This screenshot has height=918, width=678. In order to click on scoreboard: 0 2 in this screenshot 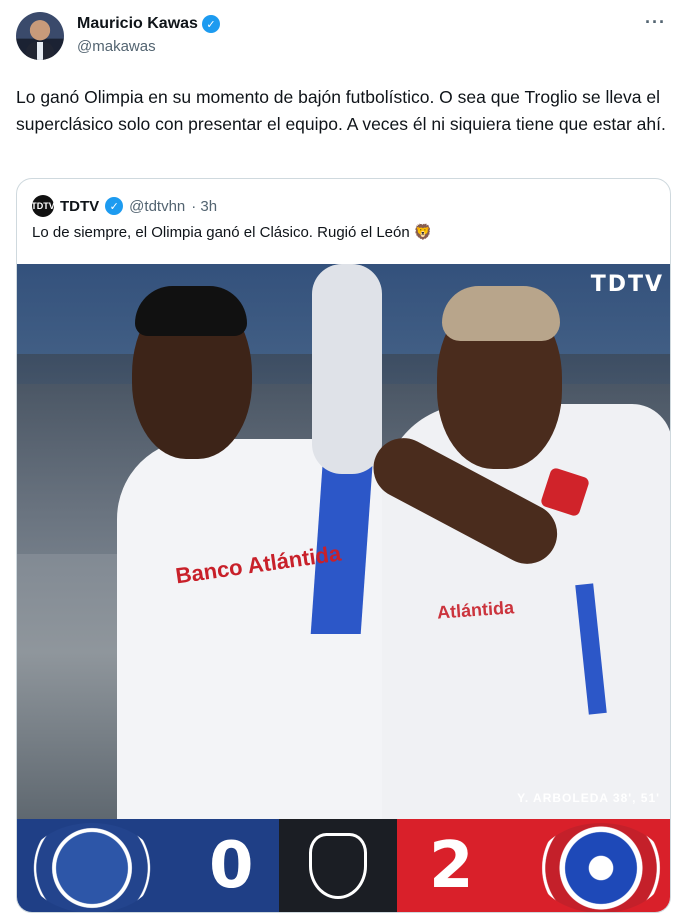, I will do `click(343, 865)`.